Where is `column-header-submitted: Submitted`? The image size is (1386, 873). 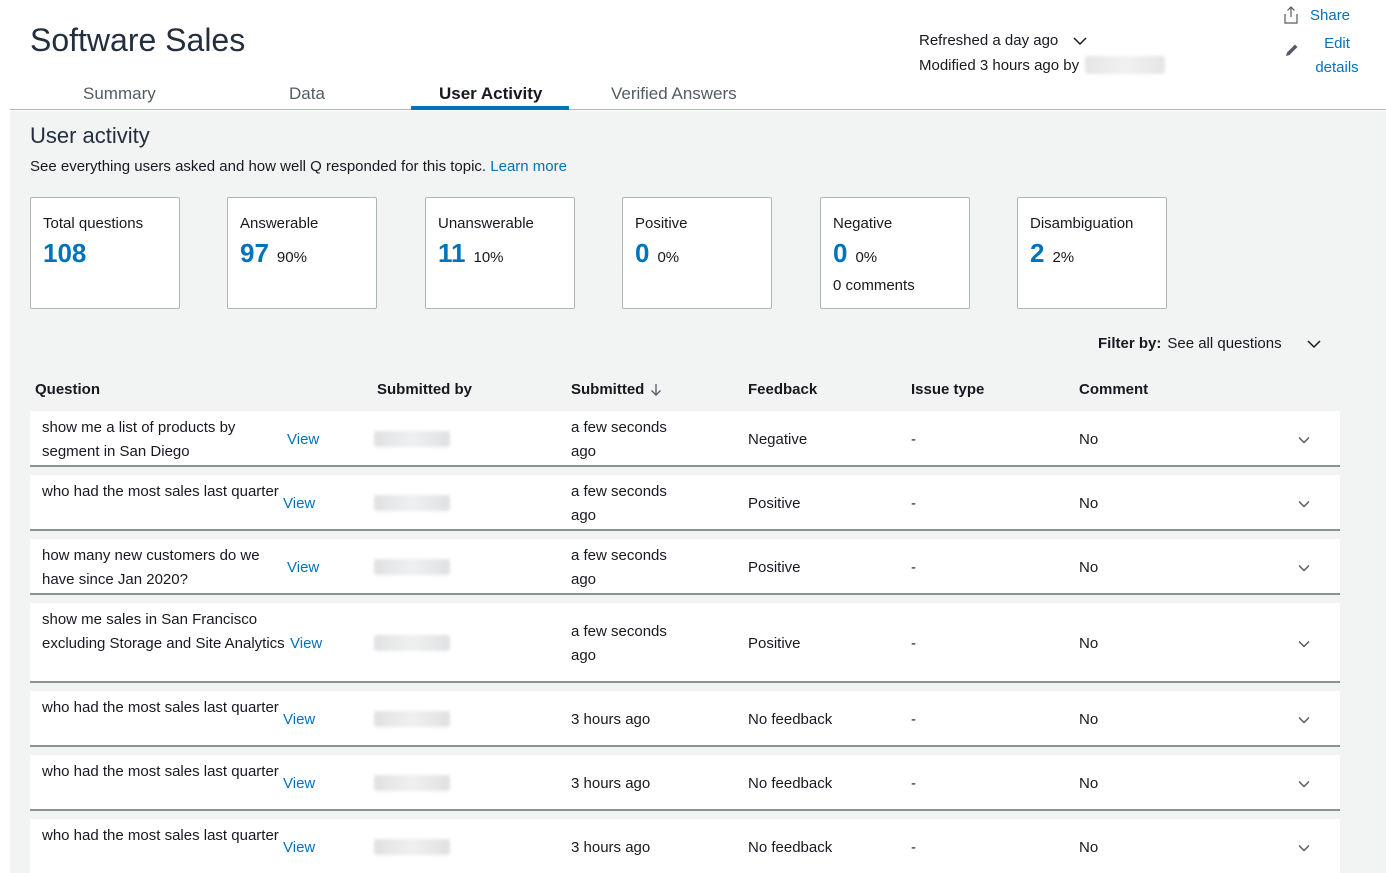 column-header-submitted: Submitted is located at coordinates (616, 389).